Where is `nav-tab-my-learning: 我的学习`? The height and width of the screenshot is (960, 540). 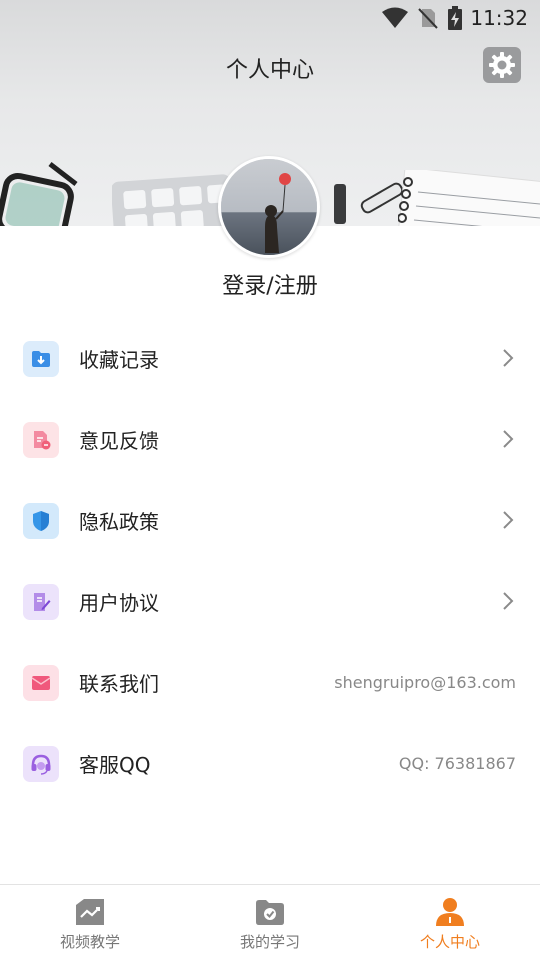
nav-tab-my-learning: 我的学习 is located at coordinates (270, 922).